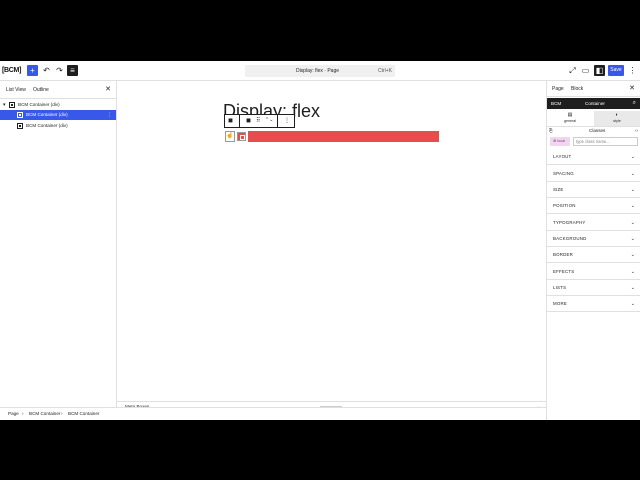 This screenshot has height=480, width=640. I want to click on tab-outline: Outline, so click(41, 90).